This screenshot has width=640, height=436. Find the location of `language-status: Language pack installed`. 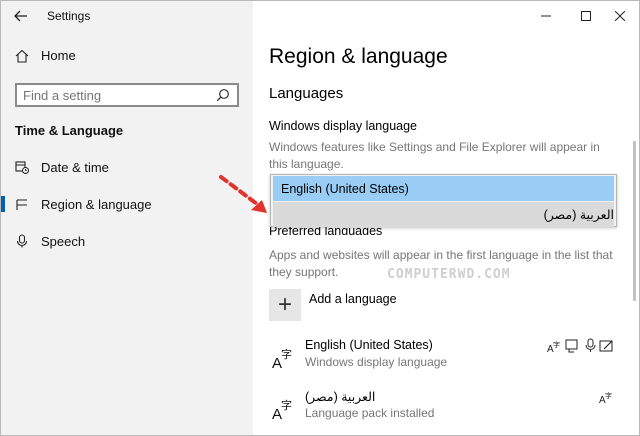

language-status: Language pack installed is located at coordinates (370, 413).